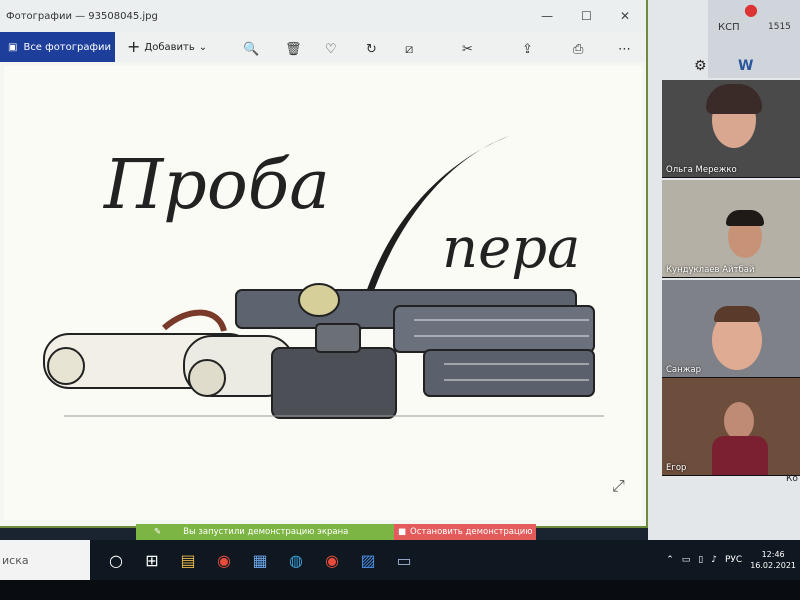  Describe the element at coordinates (779, 27) in the screenshot. I see `app-label-1515: 1515` at that location.